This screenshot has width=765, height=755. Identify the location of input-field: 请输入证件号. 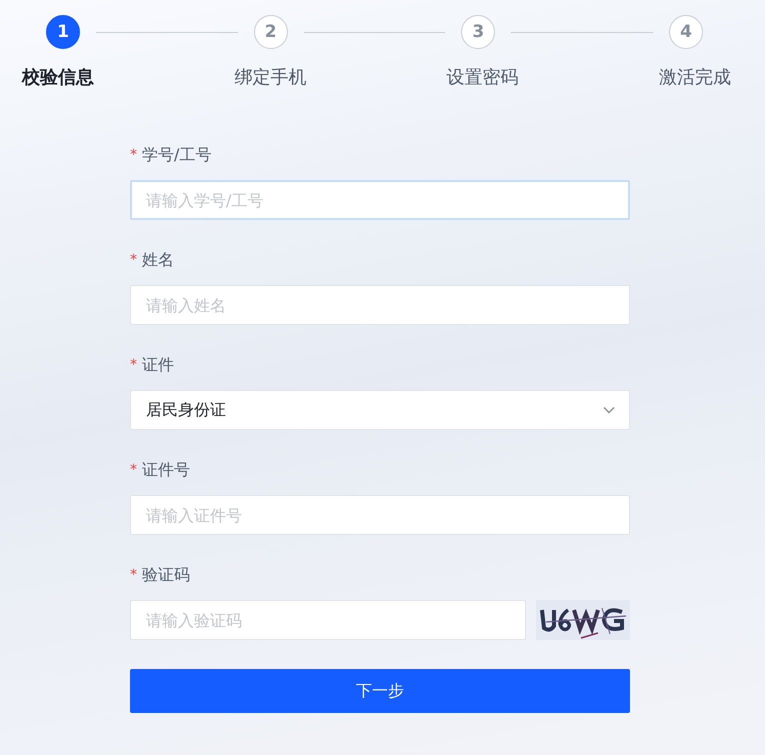
(380, 515).